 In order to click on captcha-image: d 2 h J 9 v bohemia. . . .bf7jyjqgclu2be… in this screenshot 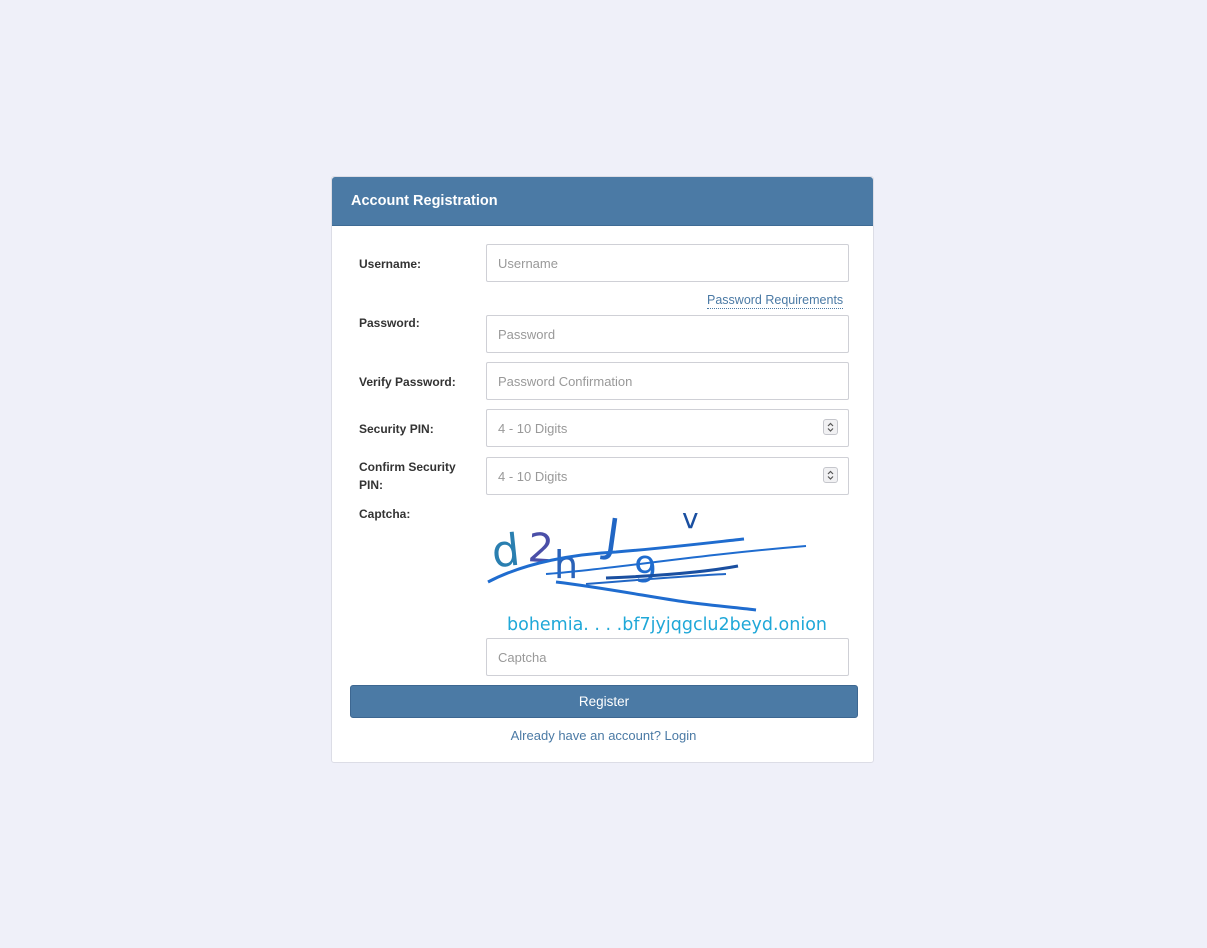, I will do `click(656, 569)`.